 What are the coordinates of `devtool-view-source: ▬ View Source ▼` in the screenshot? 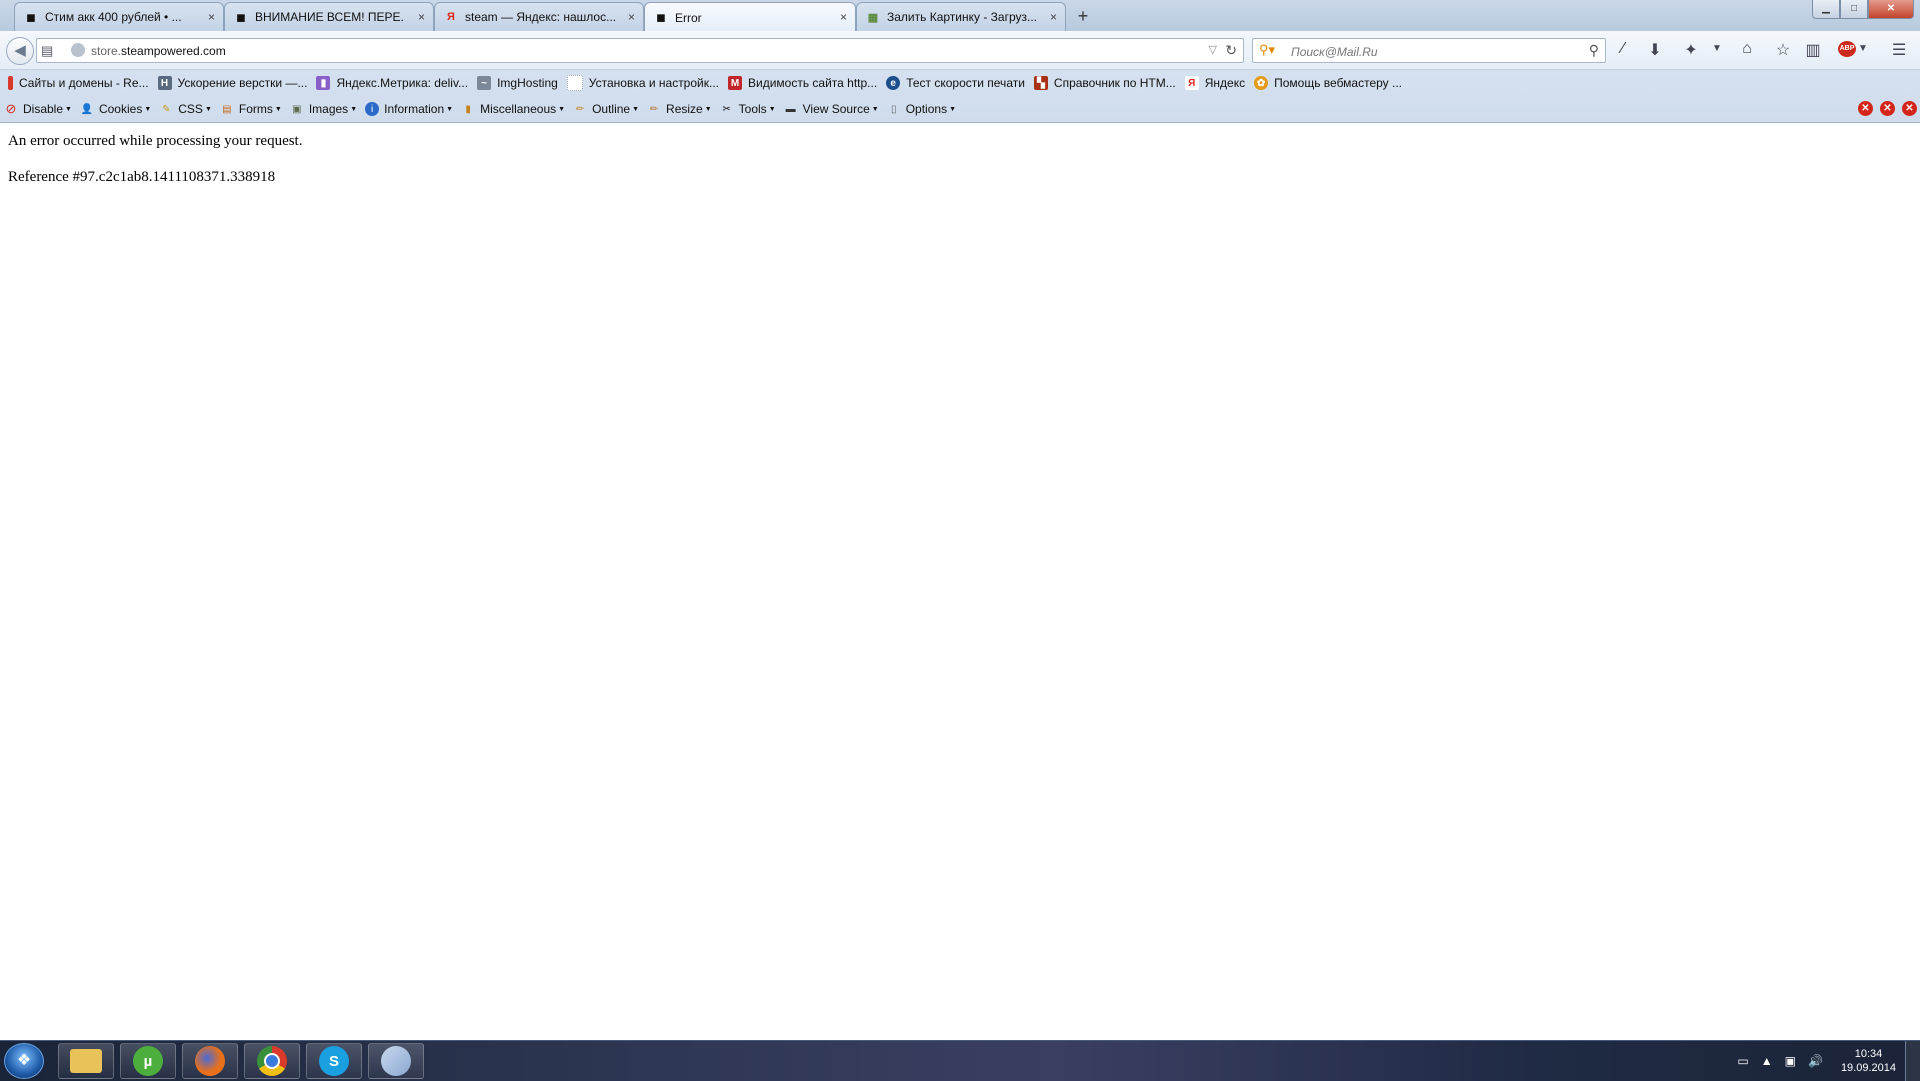 It's located at (831, 109).